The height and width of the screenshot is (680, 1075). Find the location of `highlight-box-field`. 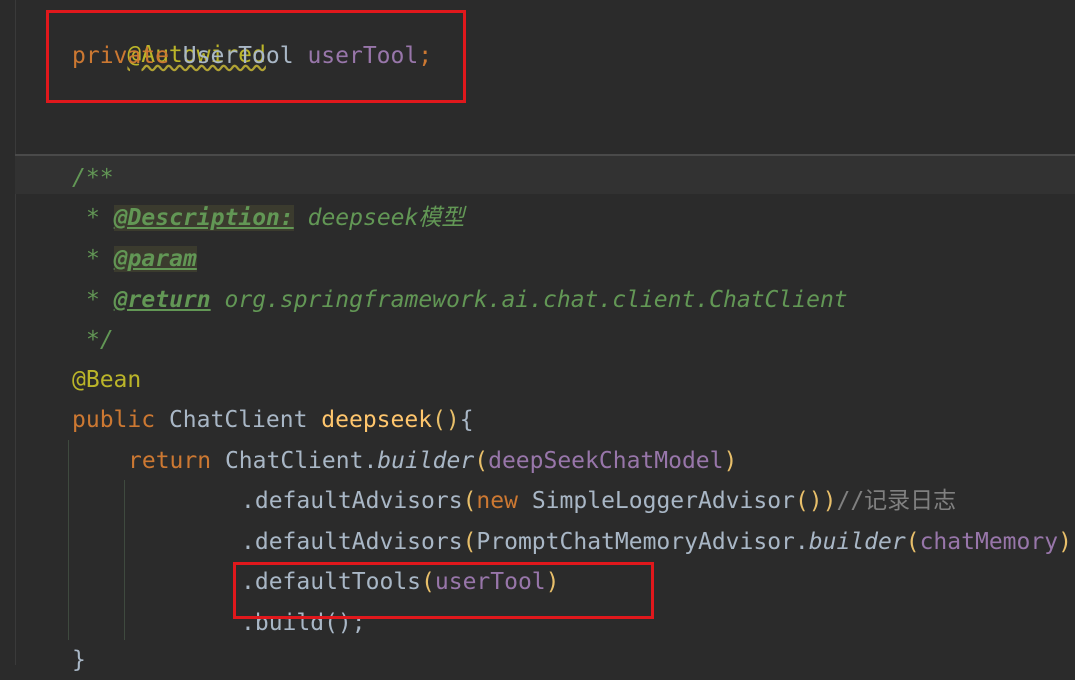

highlight-box-field is located at coordinates (256, 56).